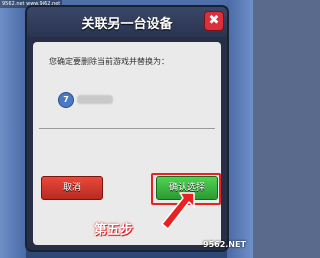 This screenshot has width=320, height=258. I want to click on pointer-arrow-icon, so click(178, 211).